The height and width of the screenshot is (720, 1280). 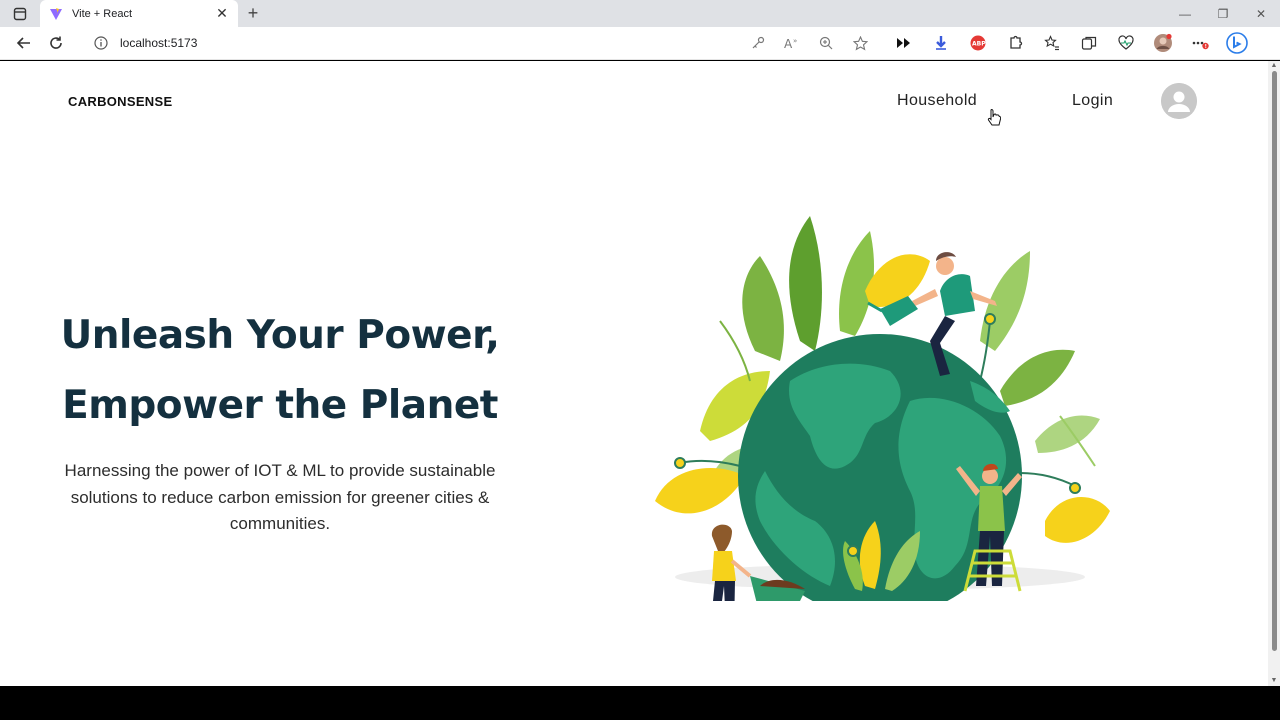 What do you see at coordinates (860, 43) in the screenshot?
I see `favorite-star-icon` at bounding box center [860, 43].